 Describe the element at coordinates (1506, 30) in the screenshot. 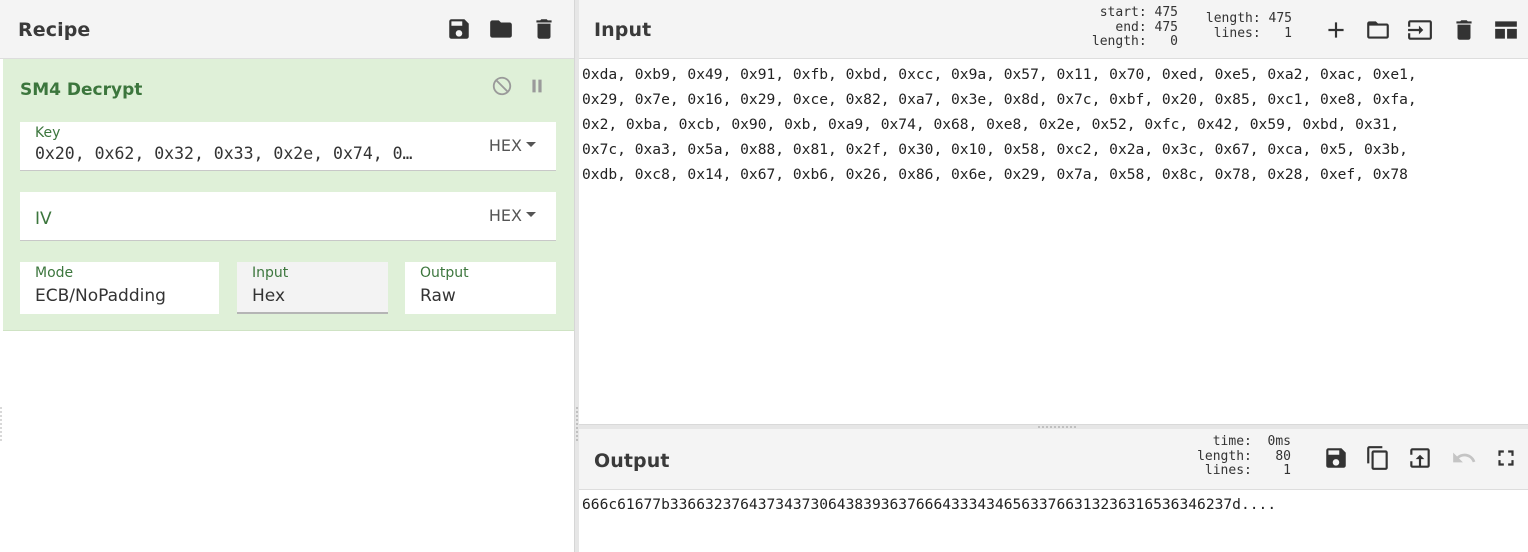

I see `layout-icon` at that location.